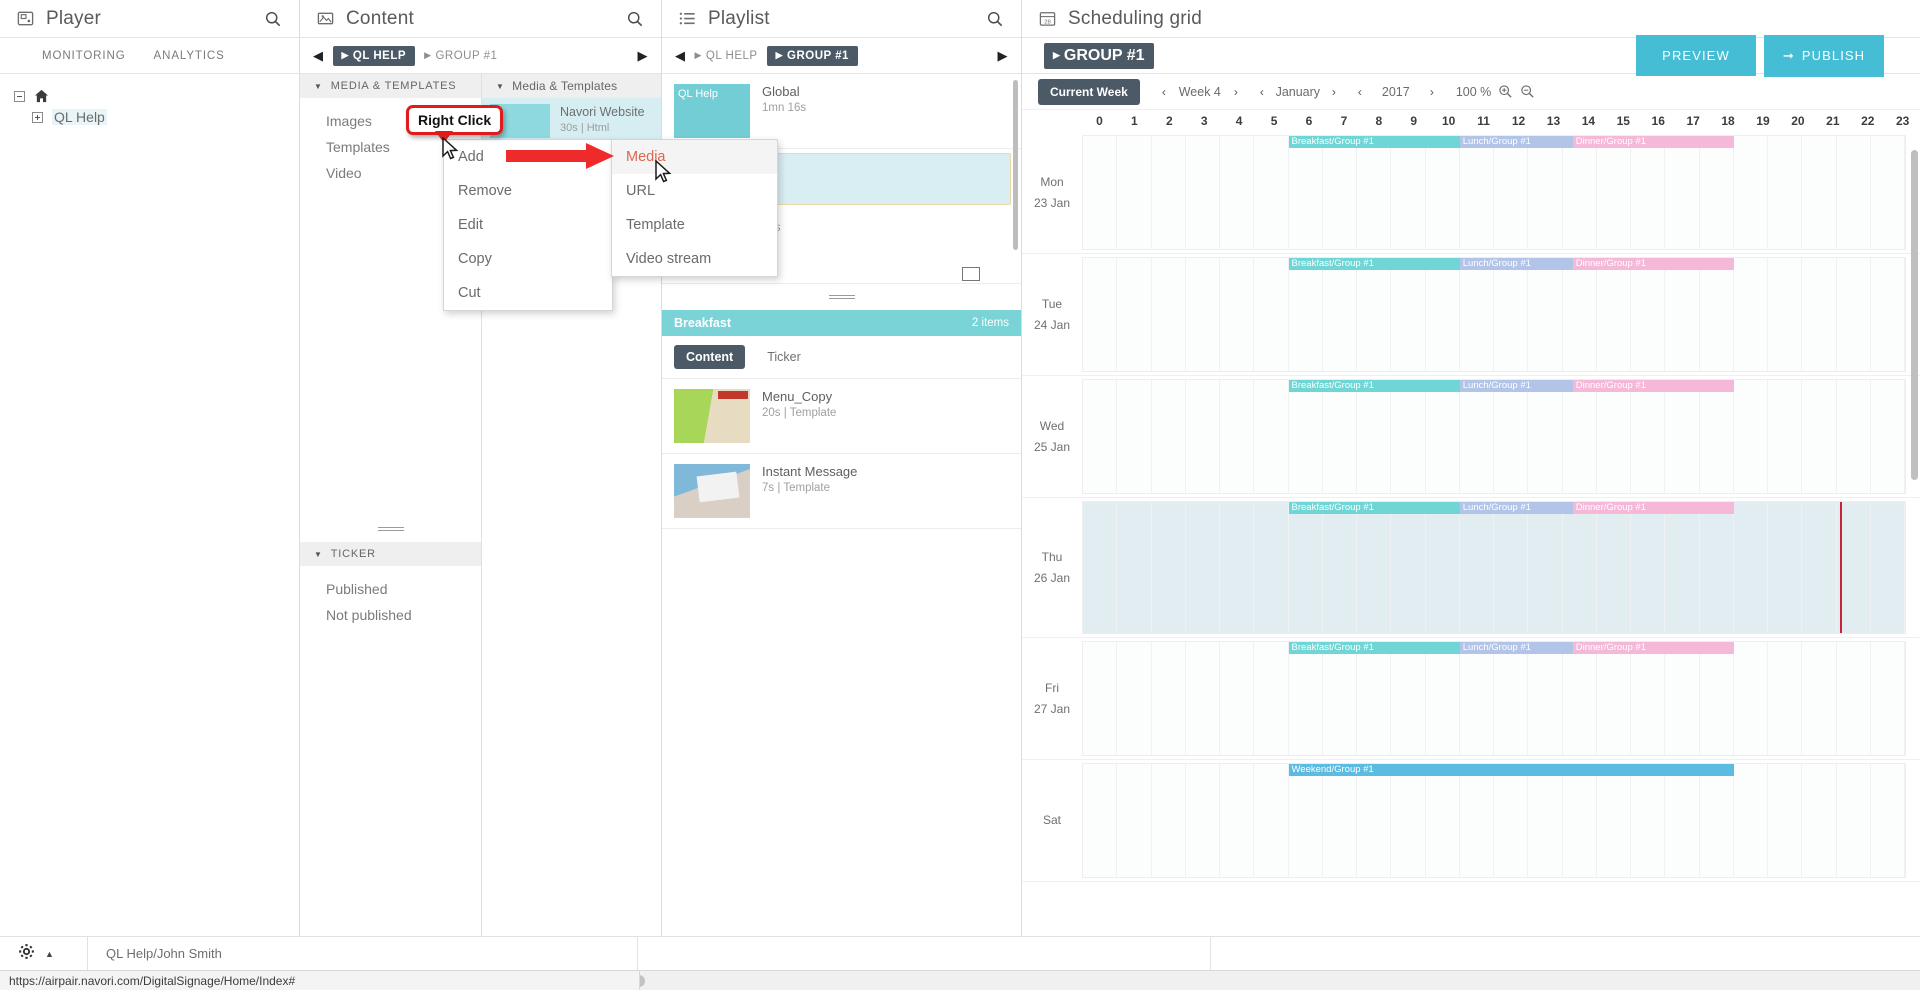  Describe the element at coordinates (1511, 770) in the screenshot. I see `schedule-event-weekend: Weekend/Group #1` at that location.